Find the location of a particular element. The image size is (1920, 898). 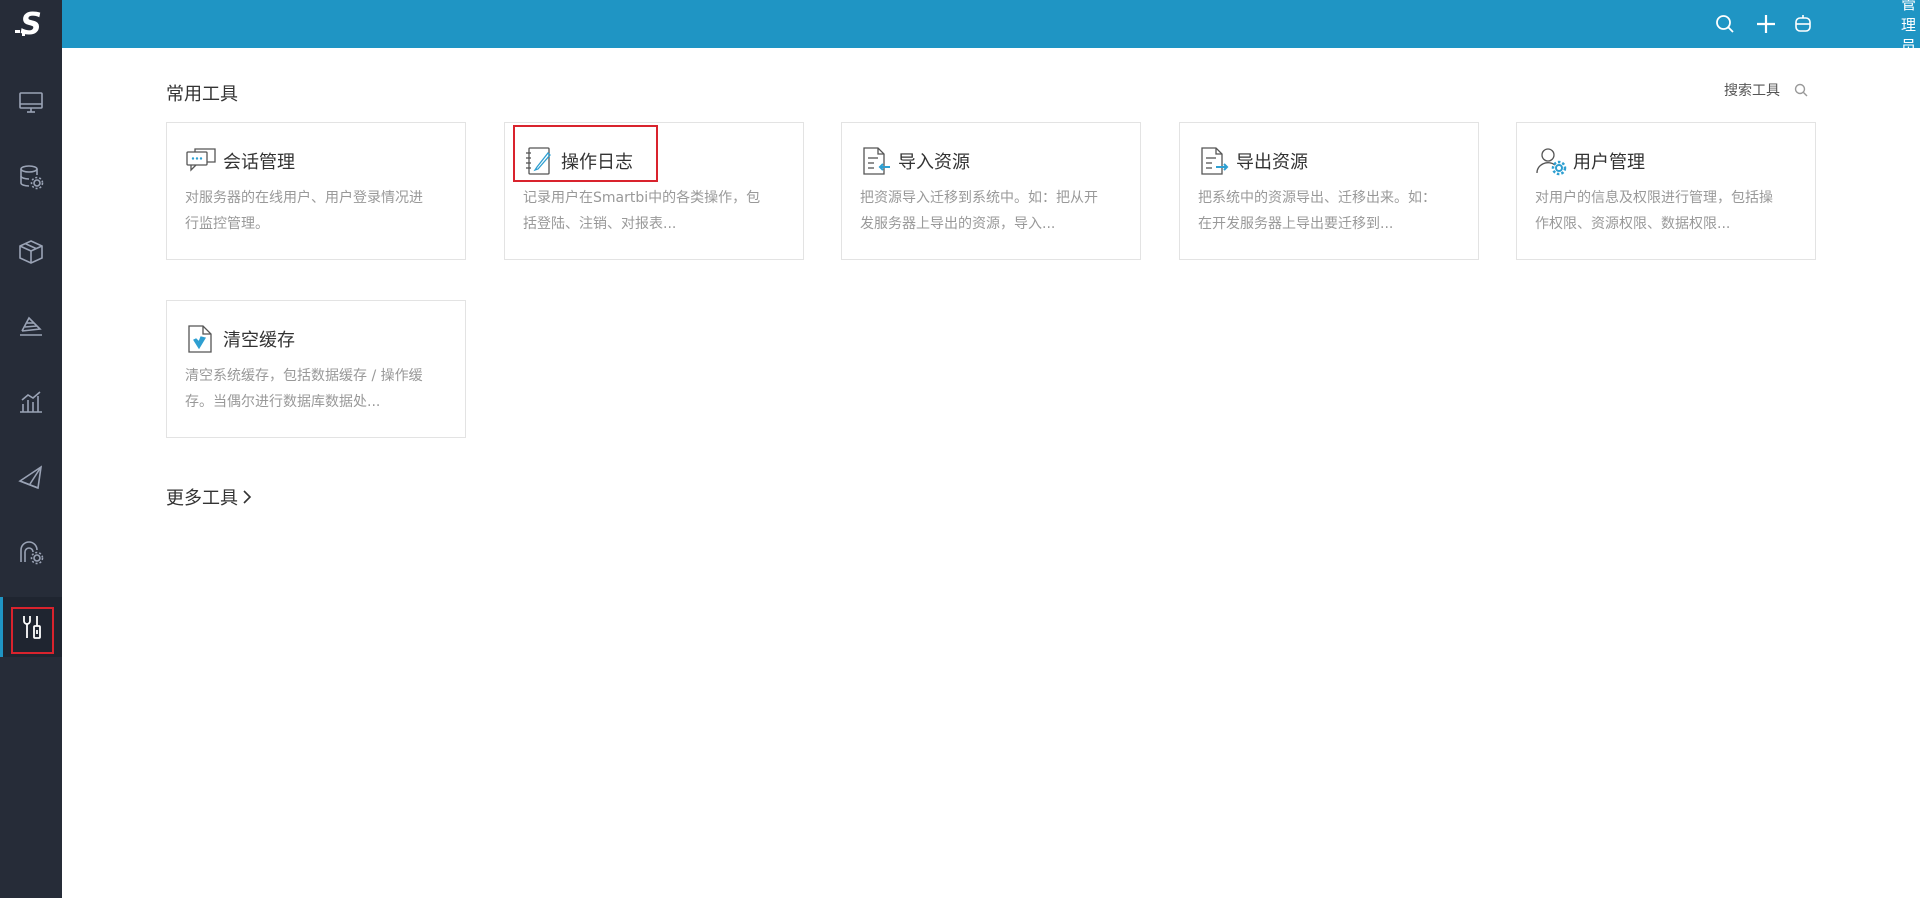

database-gear-icon is located at coordinates (32, 177).